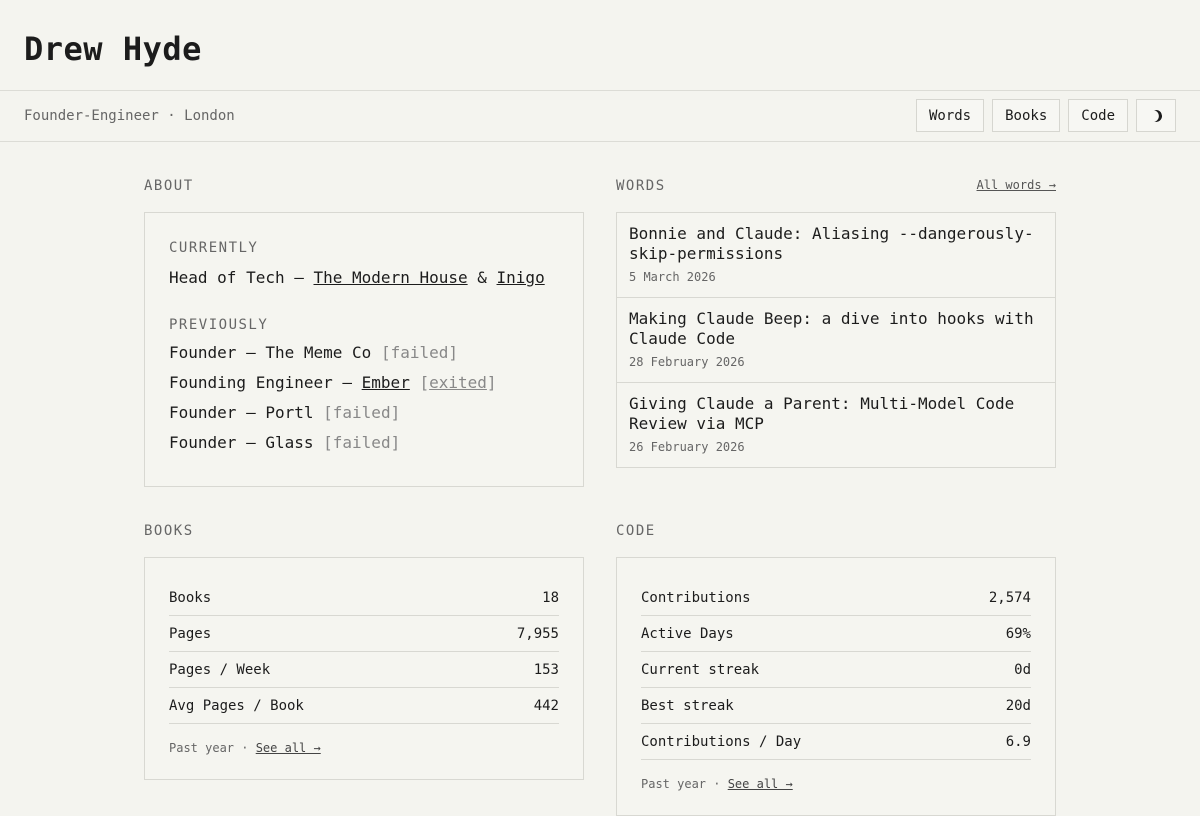  What do you see at coordinates (700, 670) in the screenshot?
I see `stat-name: Current streak` at bounding box center [700, 670].